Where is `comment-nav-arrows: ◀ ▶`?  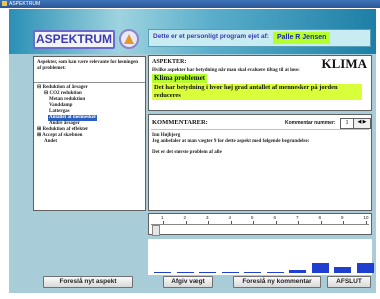
comment-nav-arrows: ◀ ▶ is located at coordinates (362, 123).